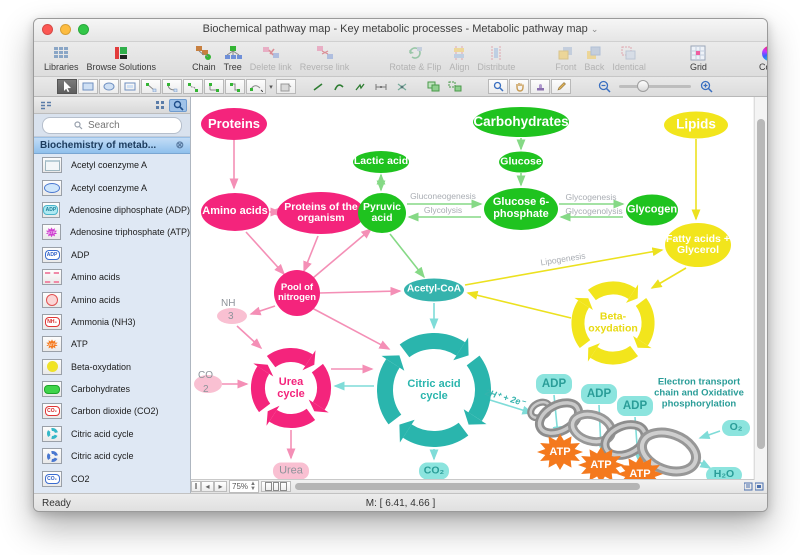 The width and height of the screenshot is (800, 555). Describe the element at coordinates (130, 86) in the screenshot. I see `frame-tool-button` at that location.